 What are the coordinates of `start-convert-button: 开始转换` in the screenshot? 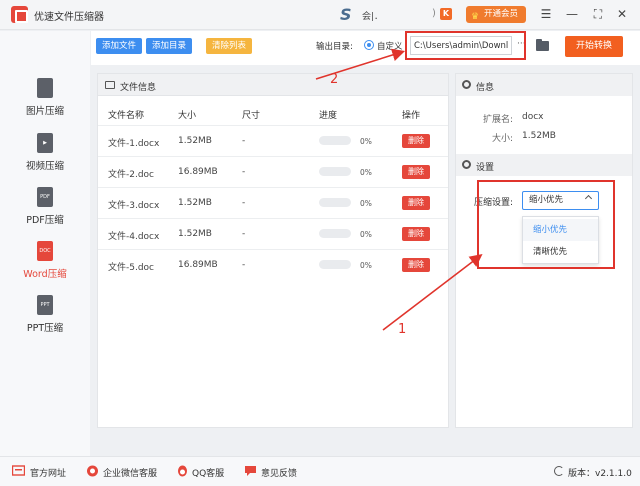 It's located at (594, 46).